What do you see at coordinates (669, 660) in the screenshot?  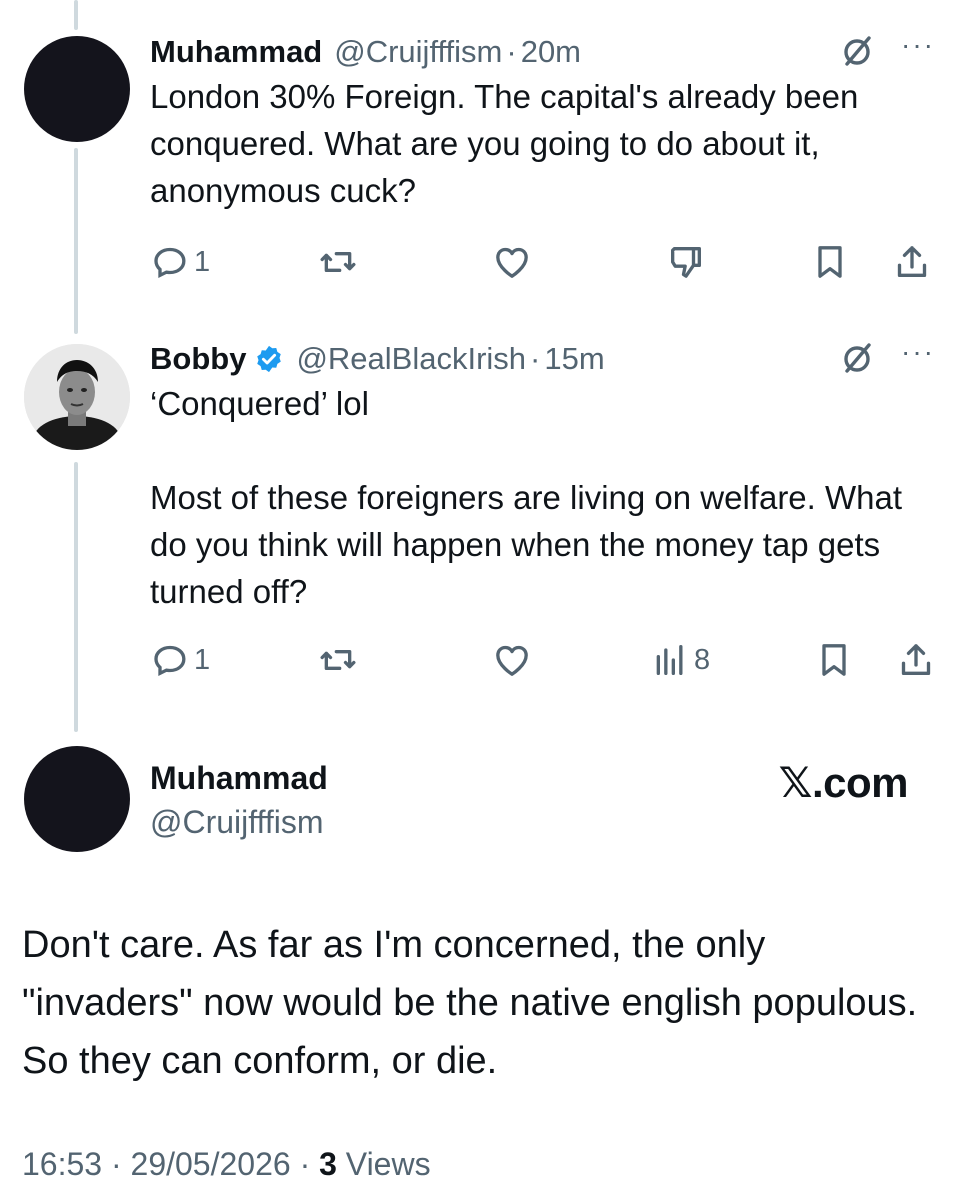 I see `analytics-icon` at bounding box center [669, 660].